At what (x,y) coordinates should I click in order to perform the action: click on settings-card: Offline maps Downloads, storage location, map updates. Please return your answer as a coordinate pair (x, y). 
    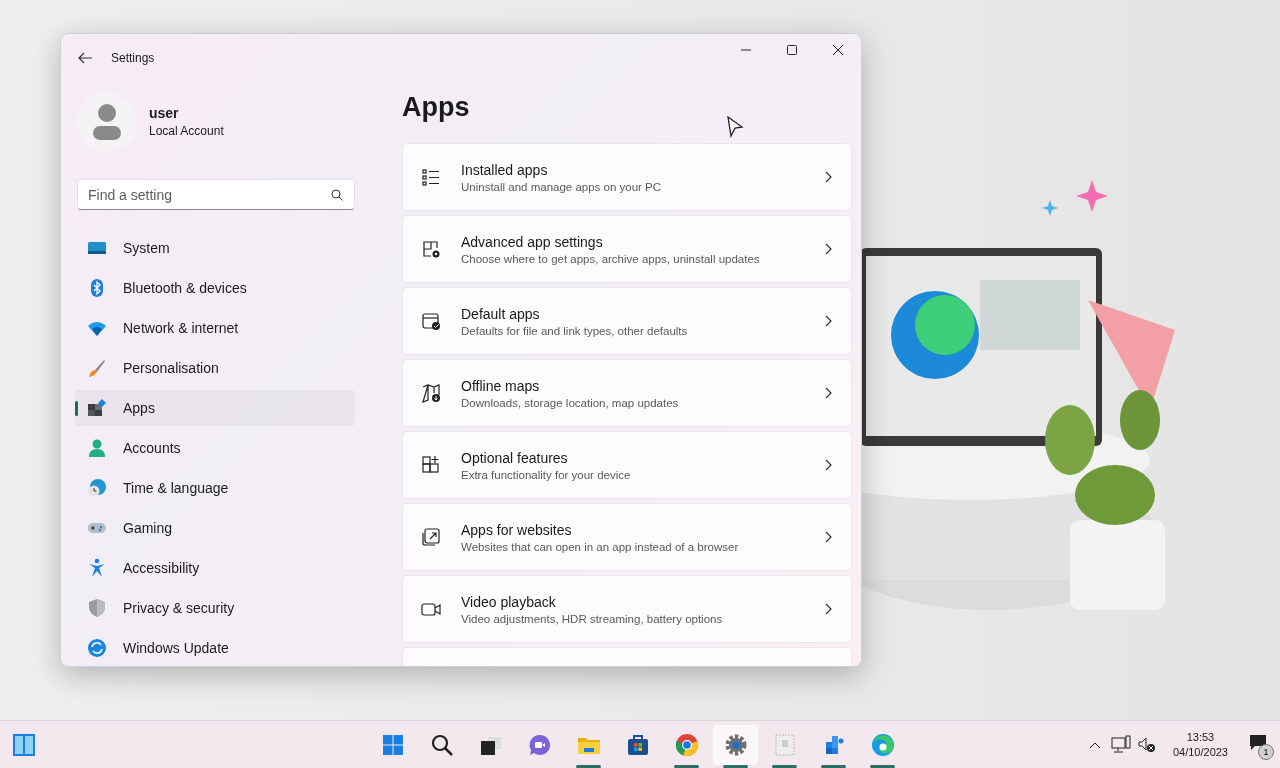
    Looking at the image, I should click on (627, 393).